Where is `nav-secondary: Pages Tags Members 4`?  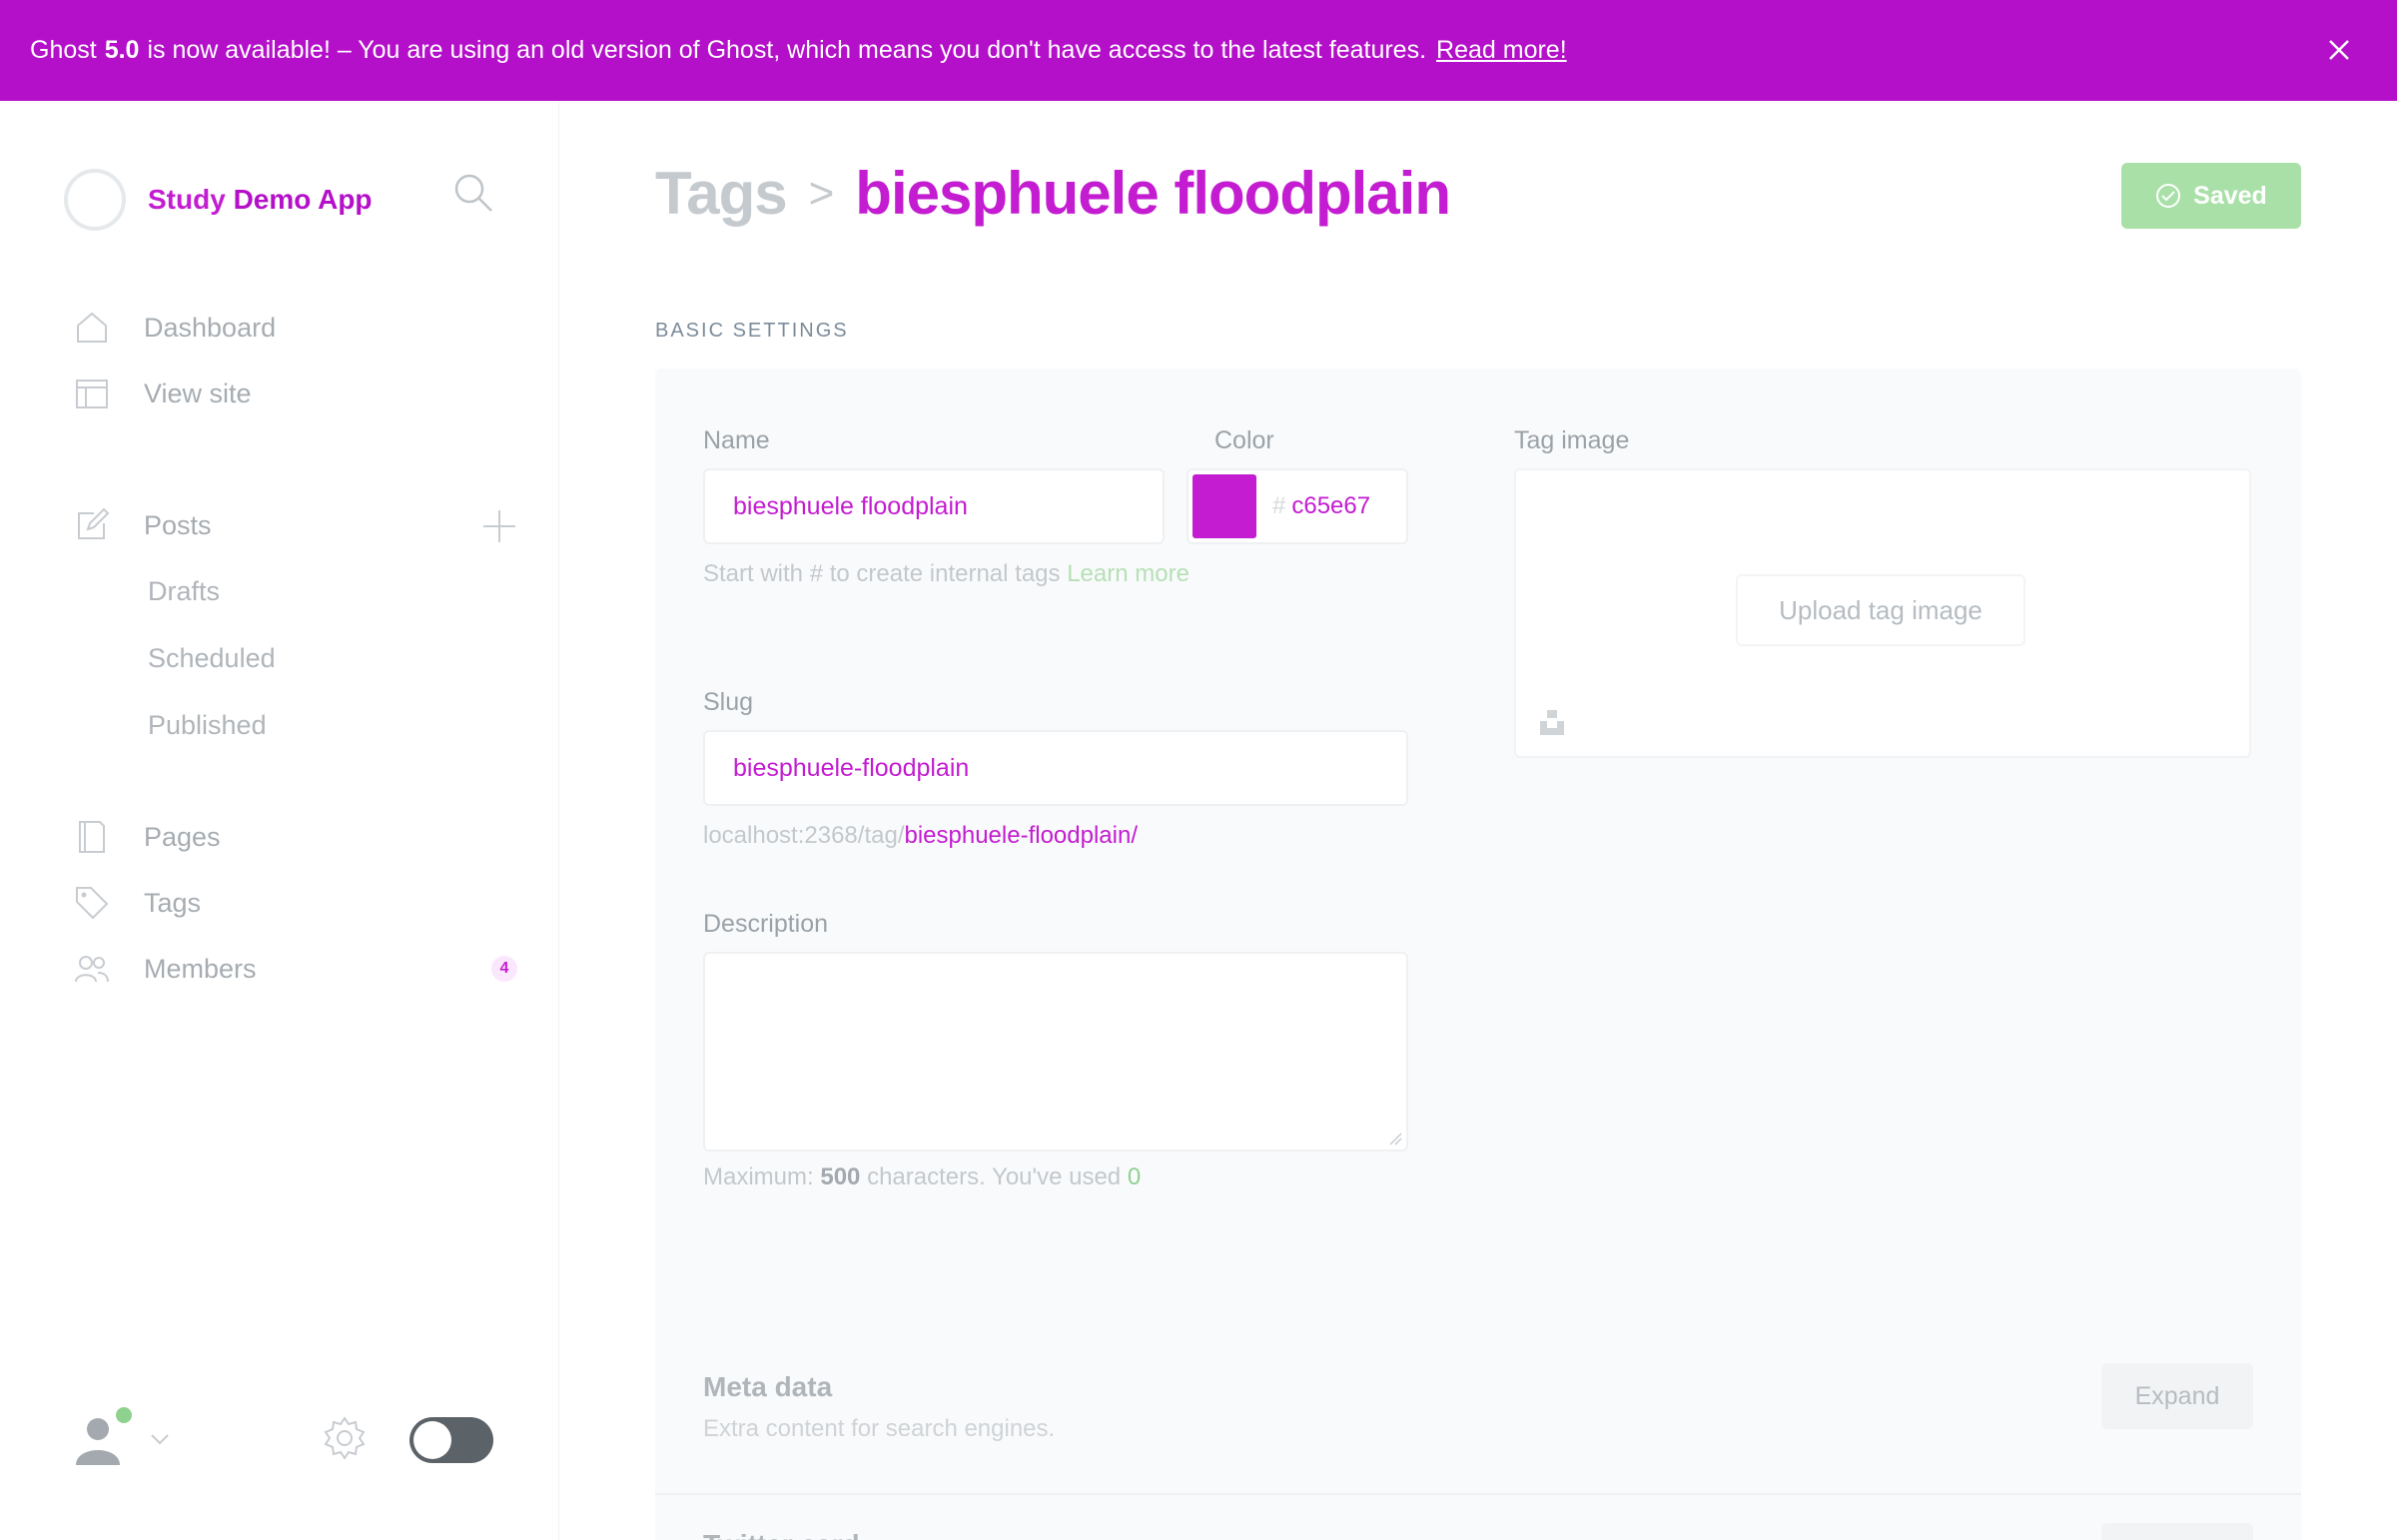
nav-secondary: Pages Tags Members 4 is located at coordinates (295, 903).